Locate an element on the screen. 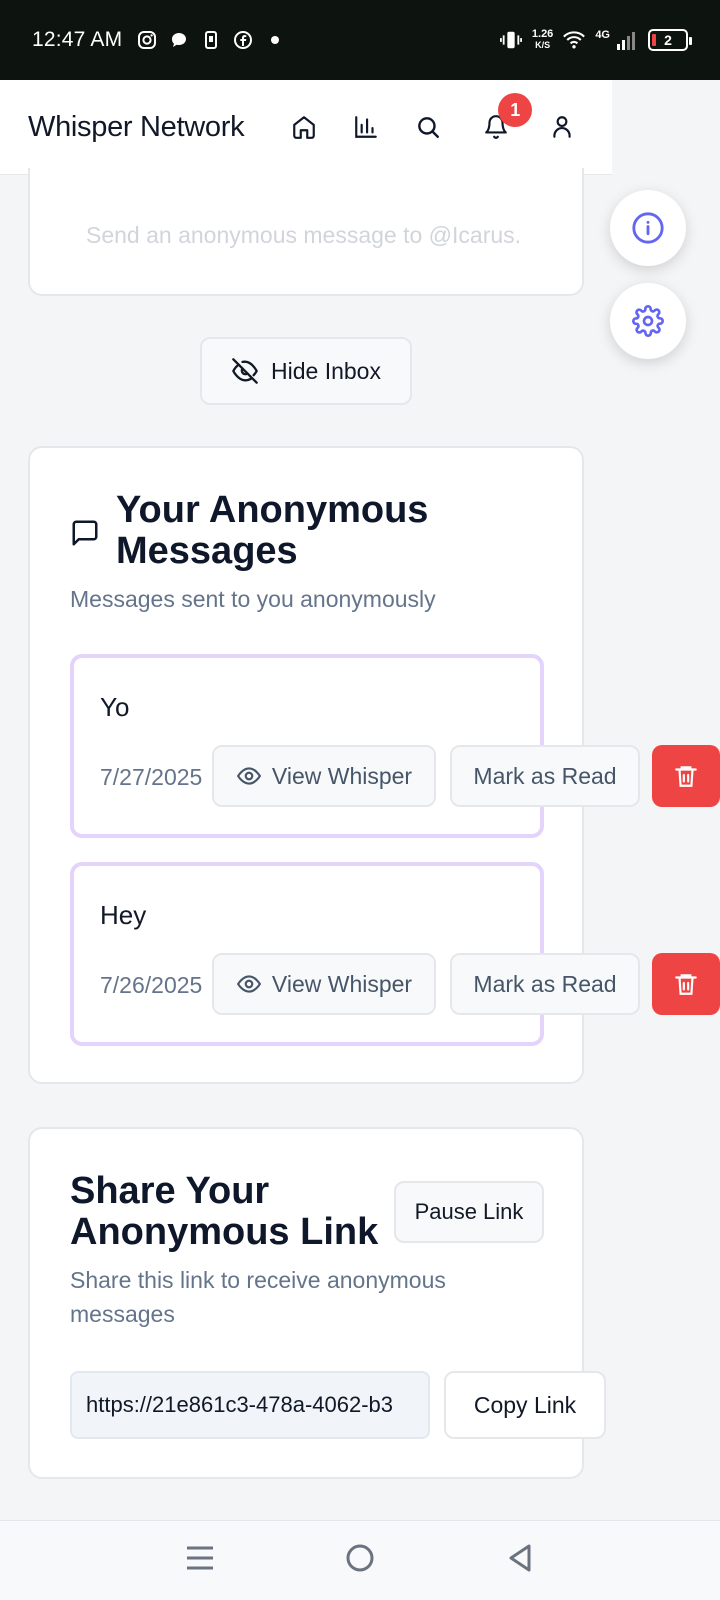 The image size is (720, 1600). network-speed: 1.26 K/S is located at coordinates (542, 40).